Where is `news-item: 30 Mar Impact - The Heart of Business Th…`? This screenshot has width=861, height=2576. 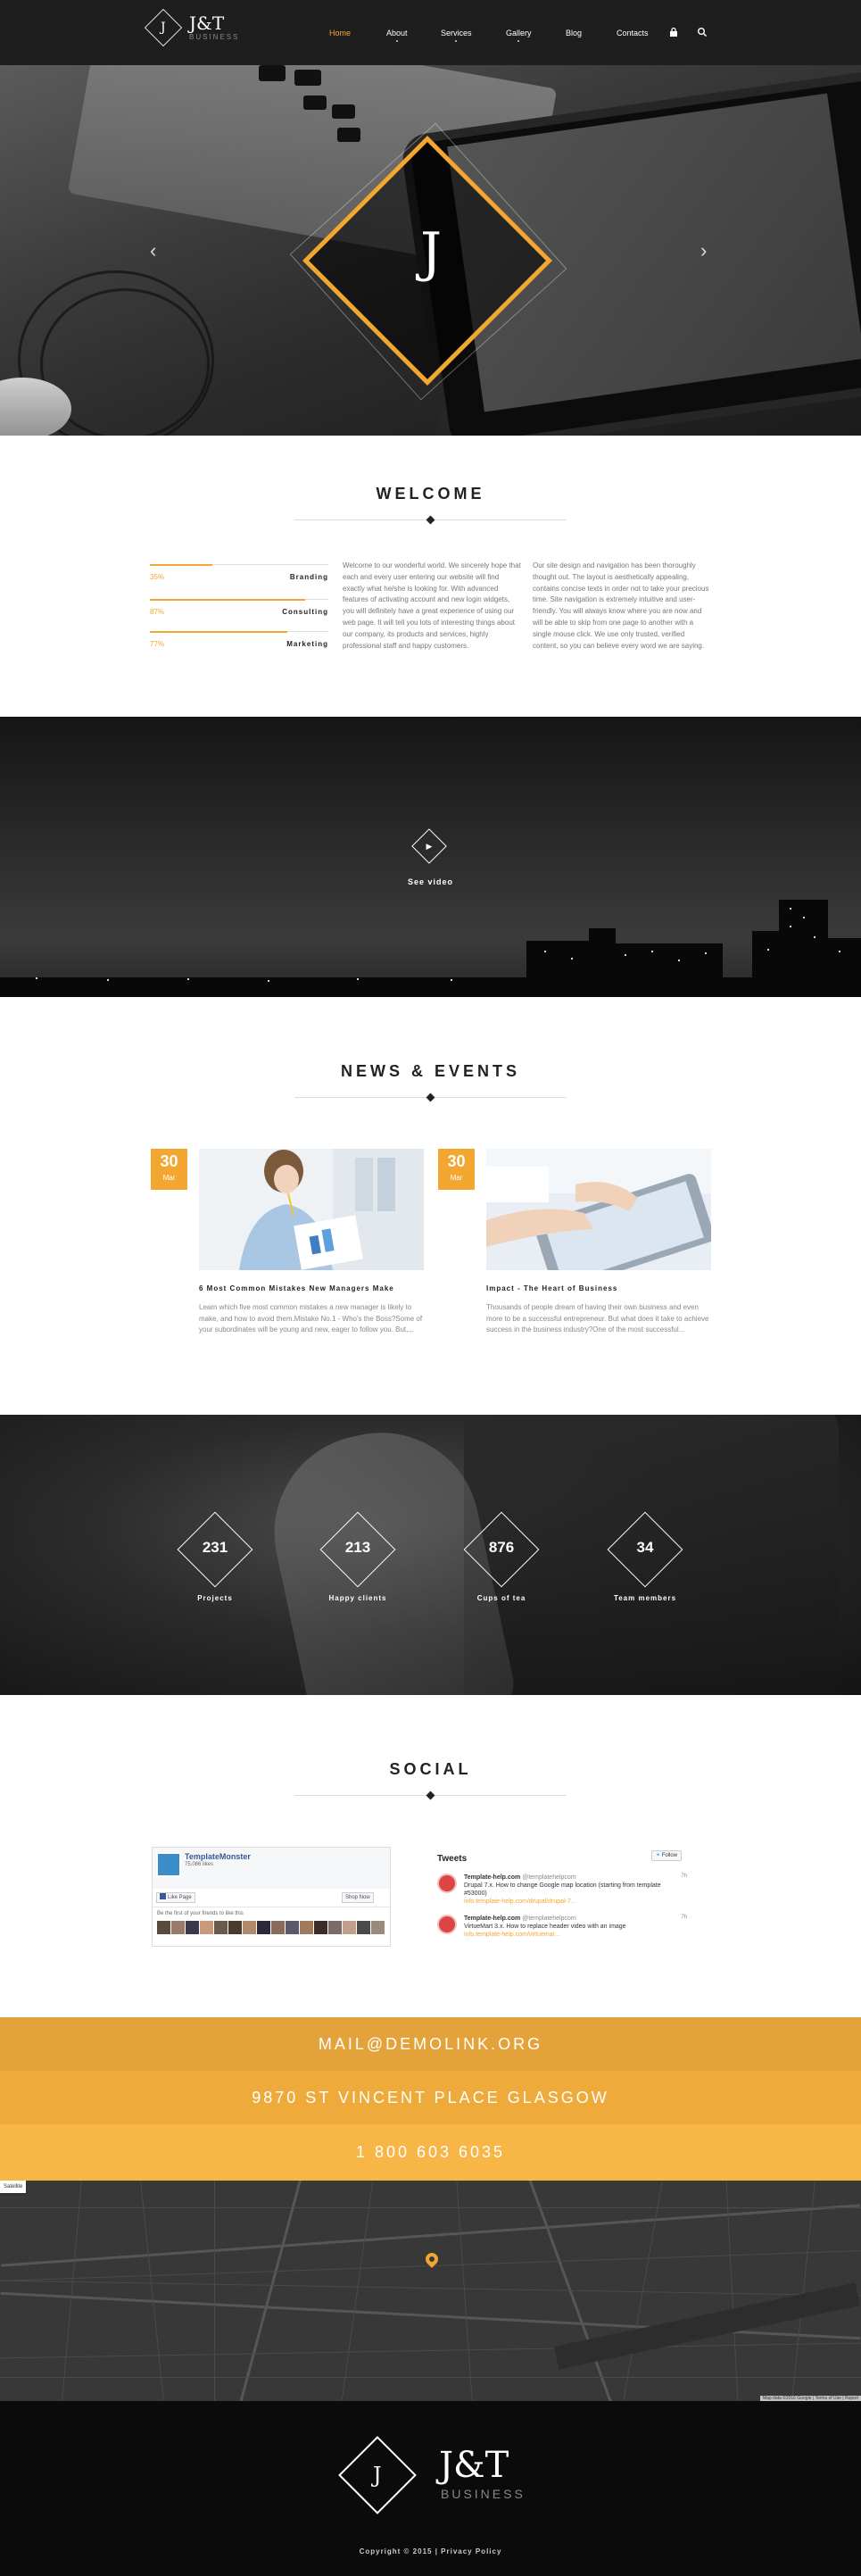 news-item: 30 Mar Impact - The Heart of Business Th… is located at coordinates (576, 1243).